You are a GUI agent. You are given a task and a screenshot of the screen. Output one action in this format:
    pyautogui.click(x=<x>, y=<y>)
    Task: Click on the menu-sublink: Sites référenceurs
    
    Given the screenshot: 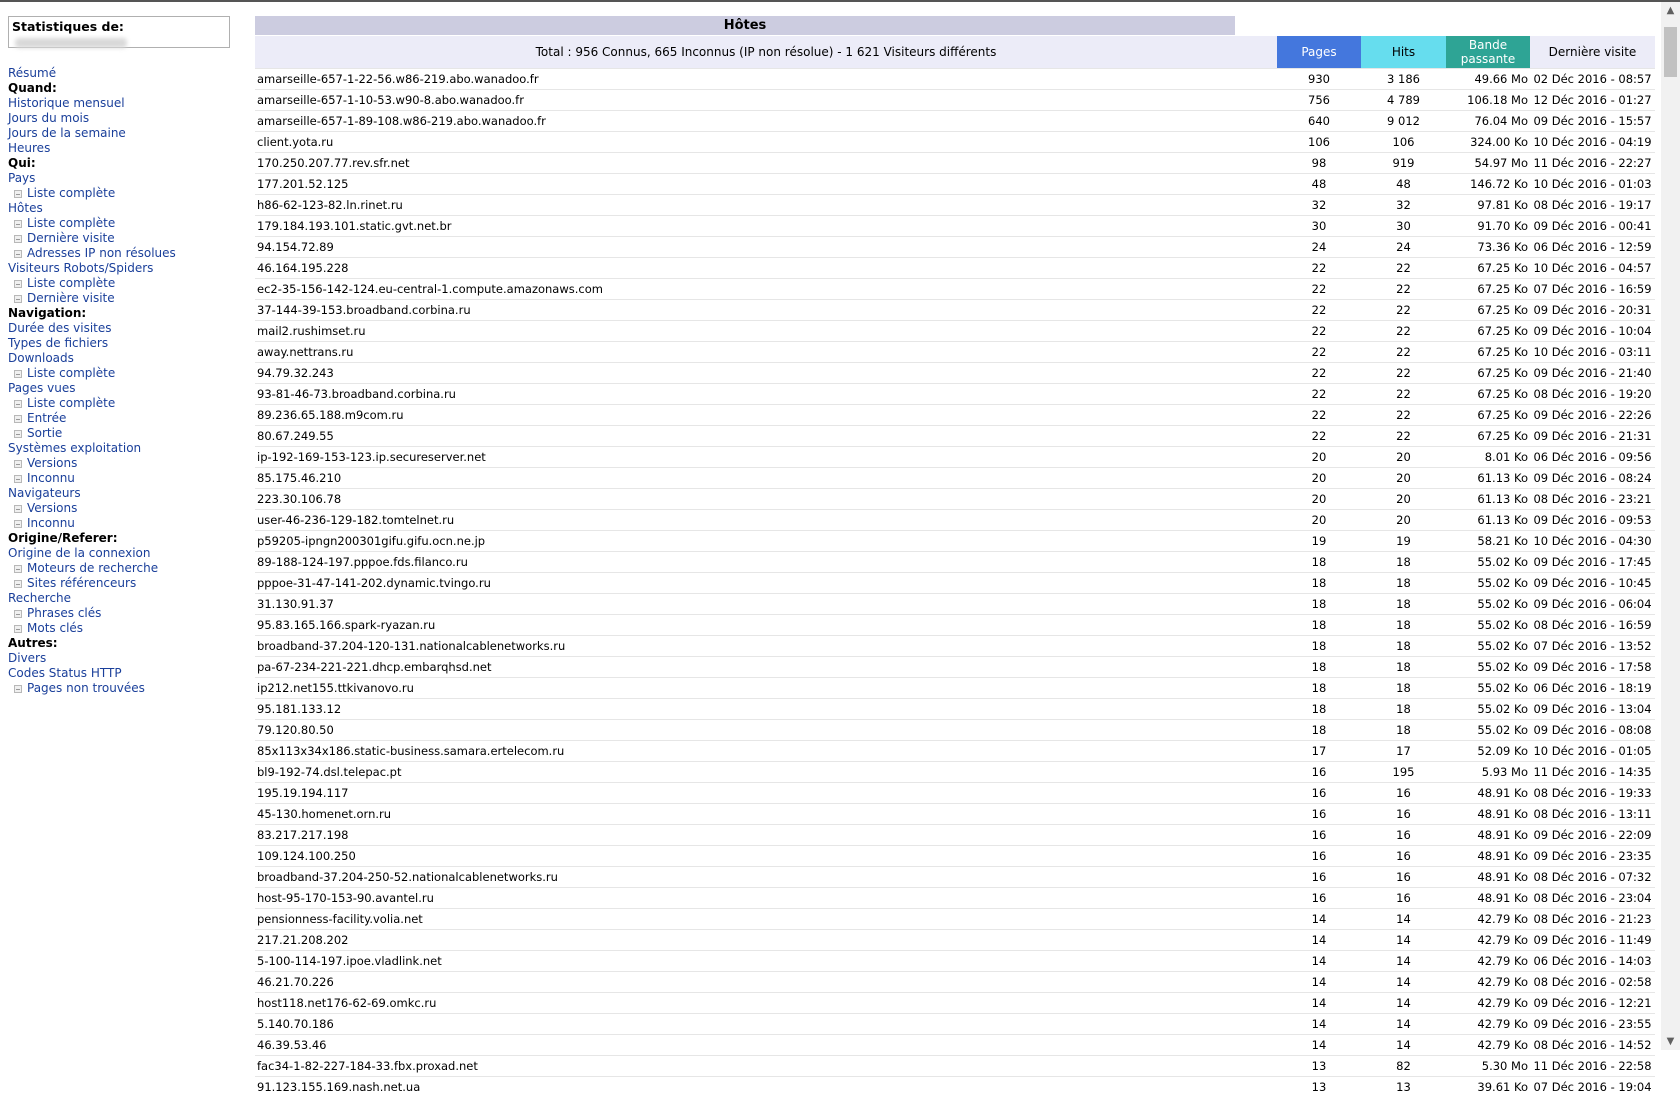 What is the action you would take?
    pyautogui.click(x=120, y=583)
    